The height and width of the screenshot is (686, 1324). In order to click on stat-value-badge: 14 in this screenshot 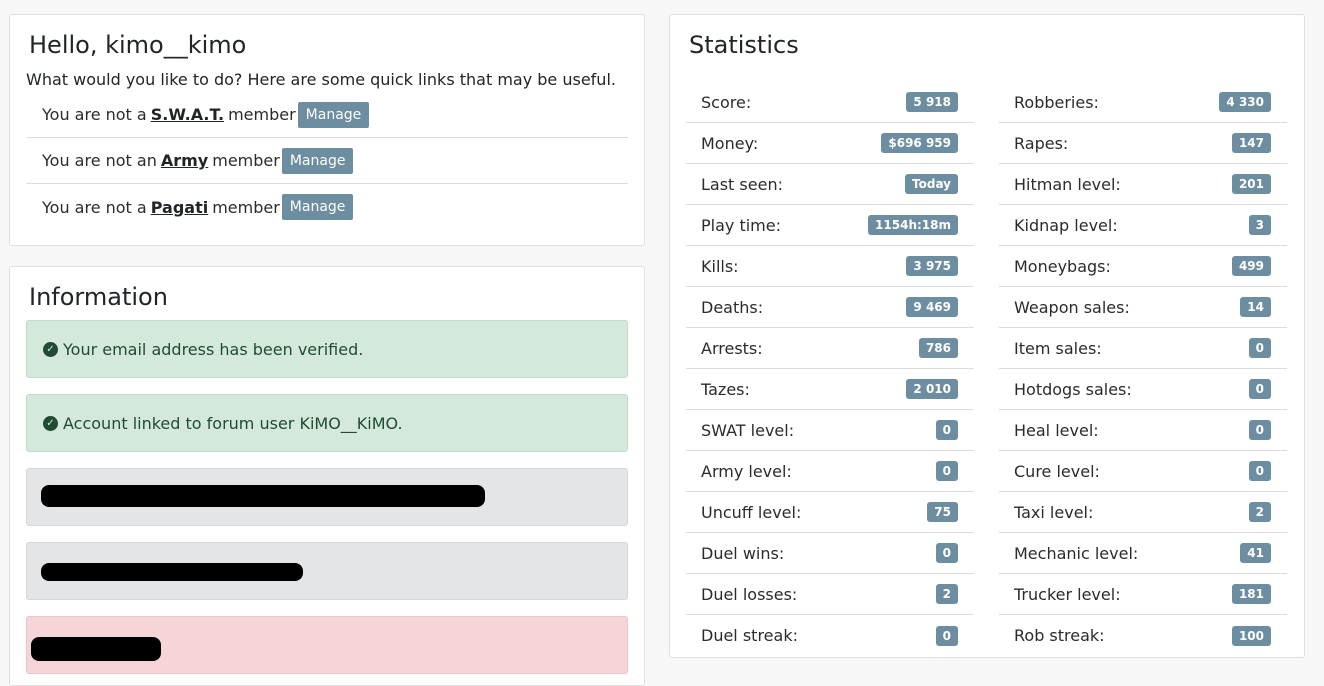, I will do `click(1255, 307)`.